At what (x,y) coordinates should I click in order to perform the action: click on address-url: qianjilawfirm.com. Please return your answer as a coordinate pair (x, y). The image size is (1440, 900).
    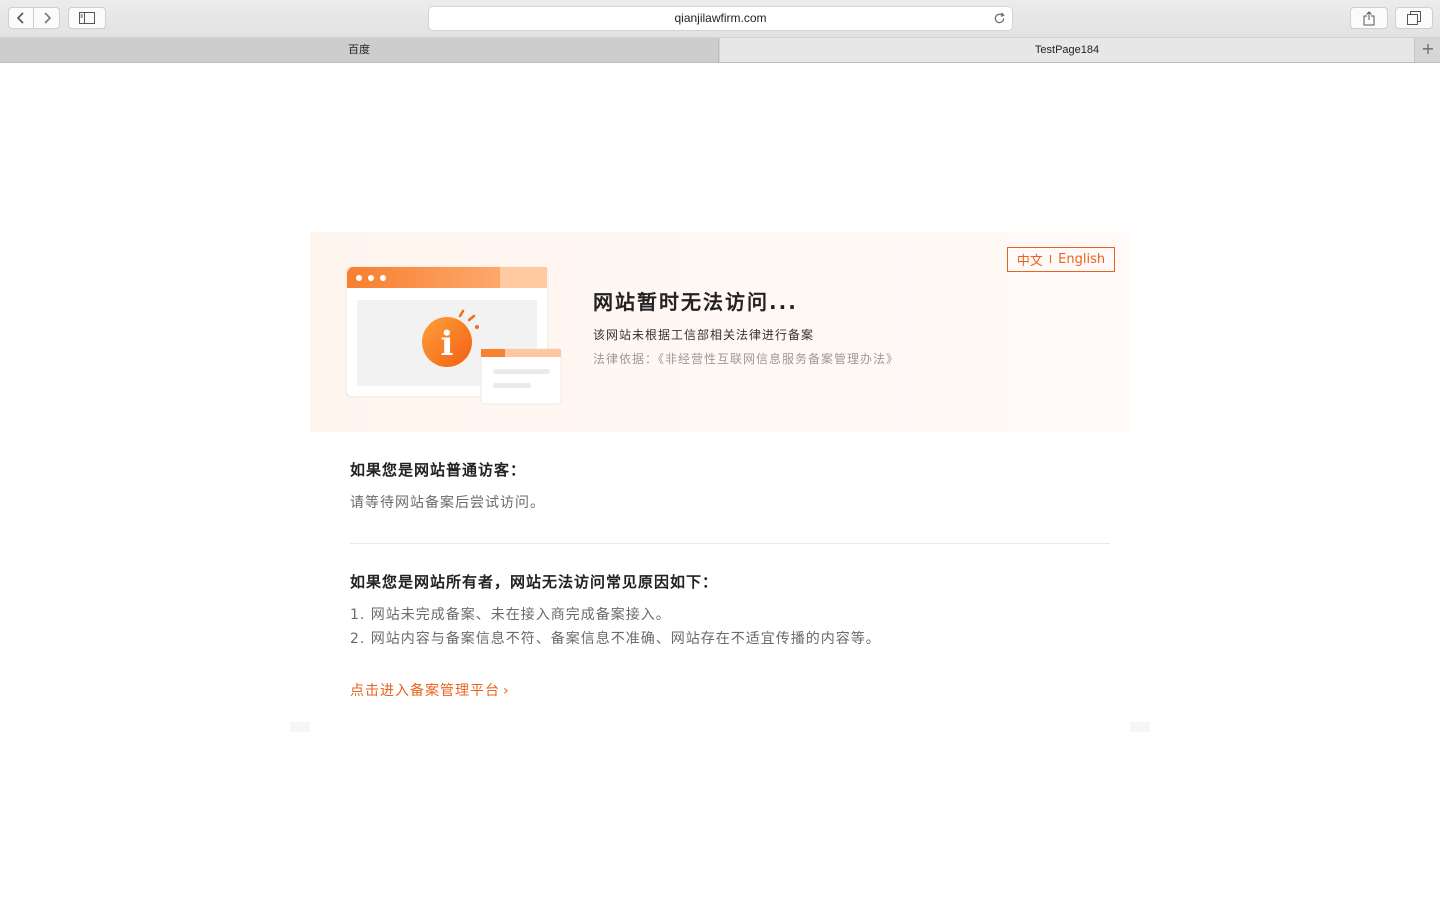
    Looking at the image, I should click on (720, 18).